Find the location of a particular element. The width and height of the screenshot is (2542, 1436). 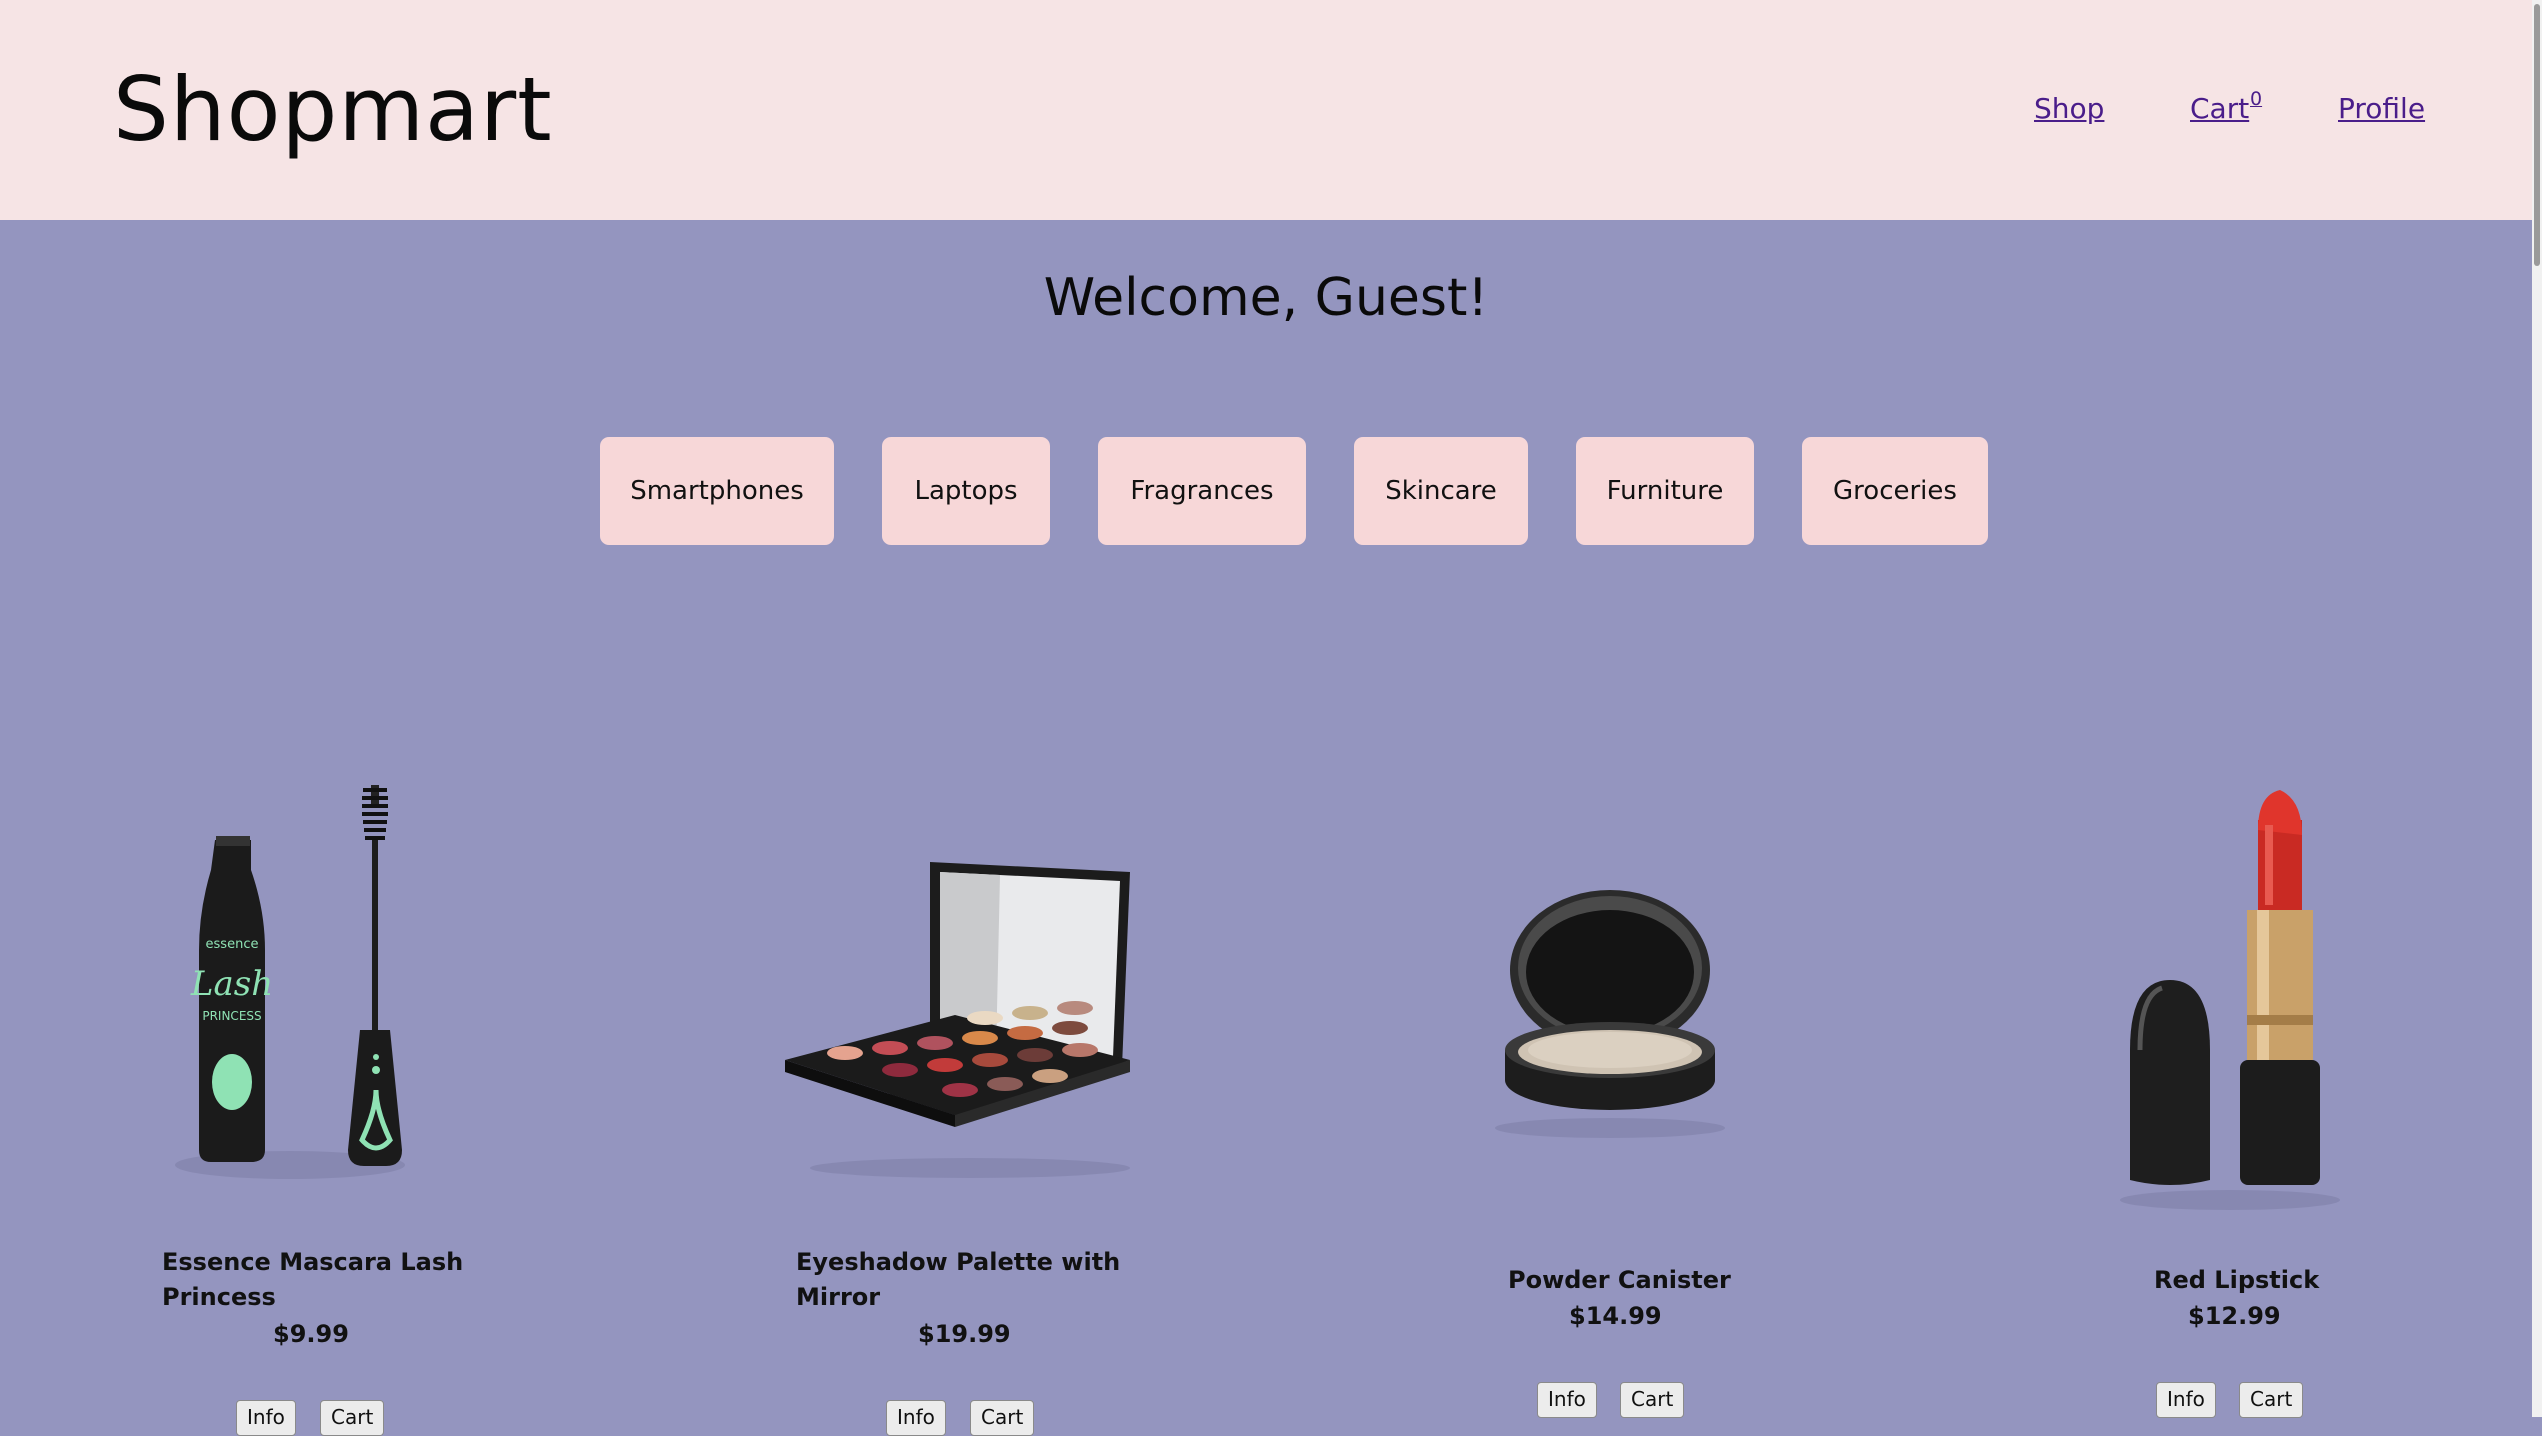

category-skincare: Skincare is located at coordinates (1441, 491).